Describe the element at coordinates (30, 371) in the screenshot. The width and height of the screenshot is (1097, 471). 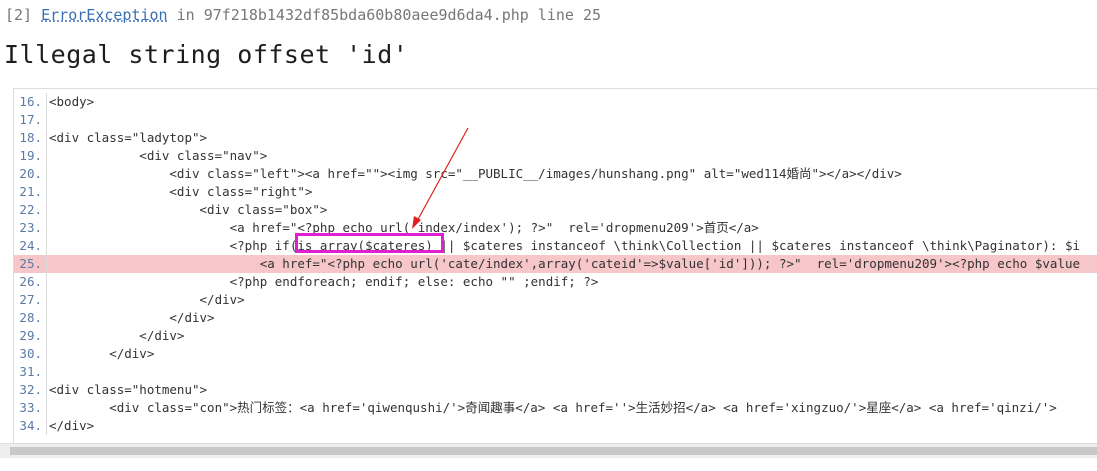
I see `line-number: 31.` at that location.